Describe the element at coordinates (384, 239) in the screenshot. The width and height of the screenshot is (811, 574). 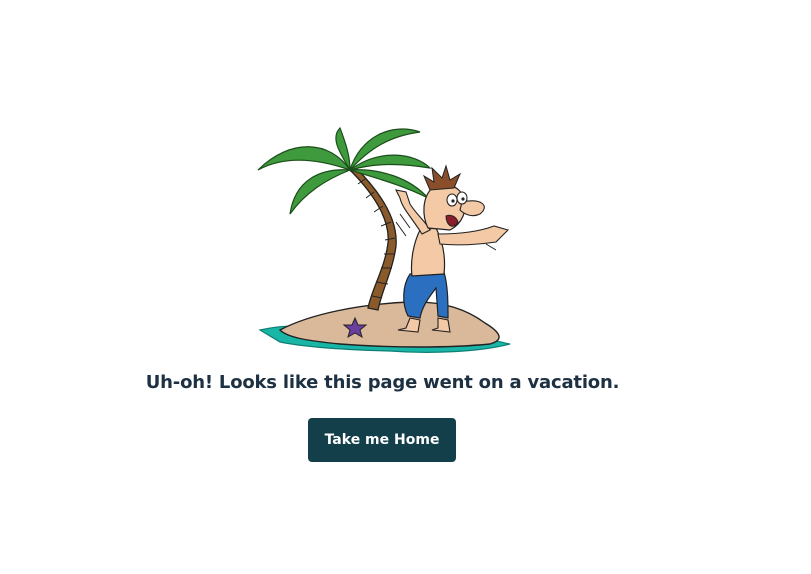
I see `castaway-island-illustration` at that location.